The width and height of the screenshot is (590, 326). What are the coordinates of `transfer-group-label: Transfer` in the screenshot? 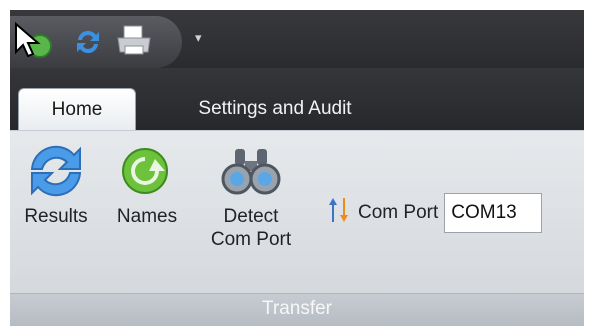 It's located at (297, 309).